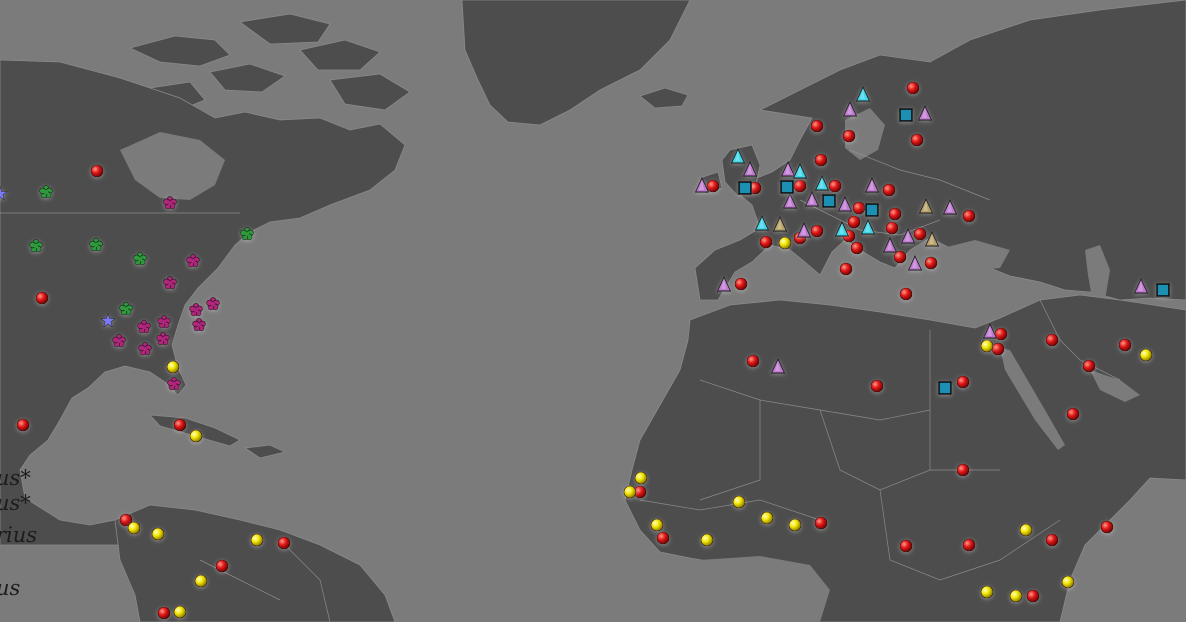 This screenshot has width=1186, height=622. I want to click on legend-fragment-3: rius, so click(19, 535).